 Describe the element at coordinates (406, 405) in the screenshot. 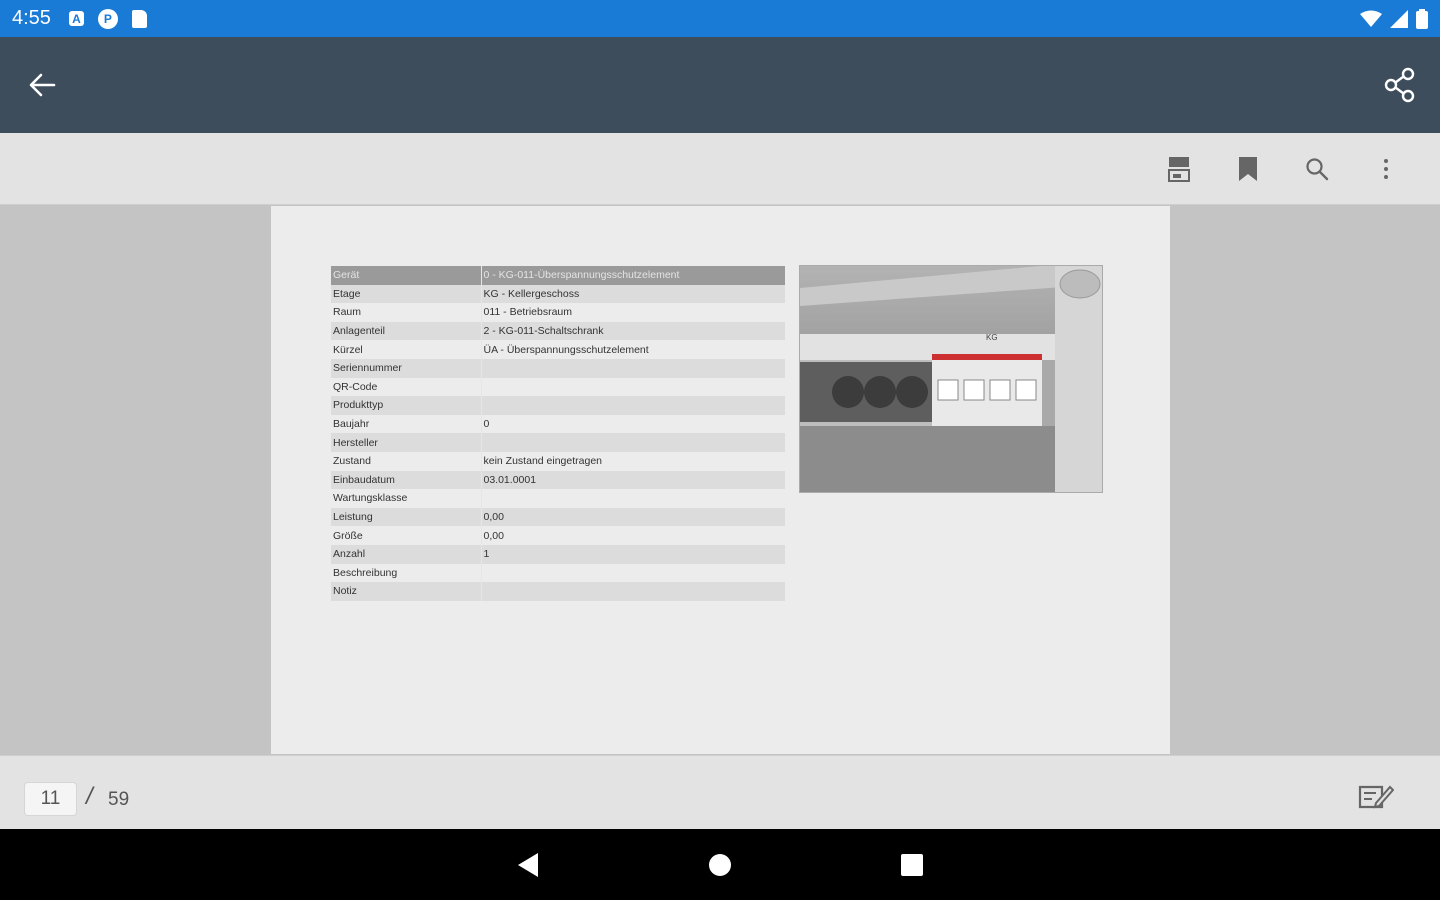

I see `table-cell-key: Produkttyp` at that location.